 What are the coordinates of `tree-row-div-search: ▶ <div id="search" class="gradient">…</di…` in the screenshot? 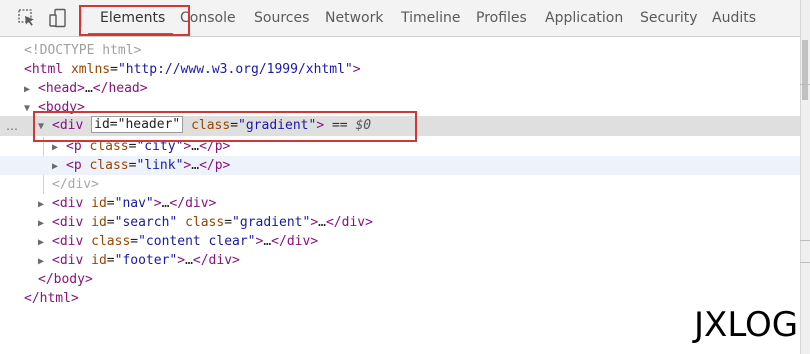 It's located at (400, 222).